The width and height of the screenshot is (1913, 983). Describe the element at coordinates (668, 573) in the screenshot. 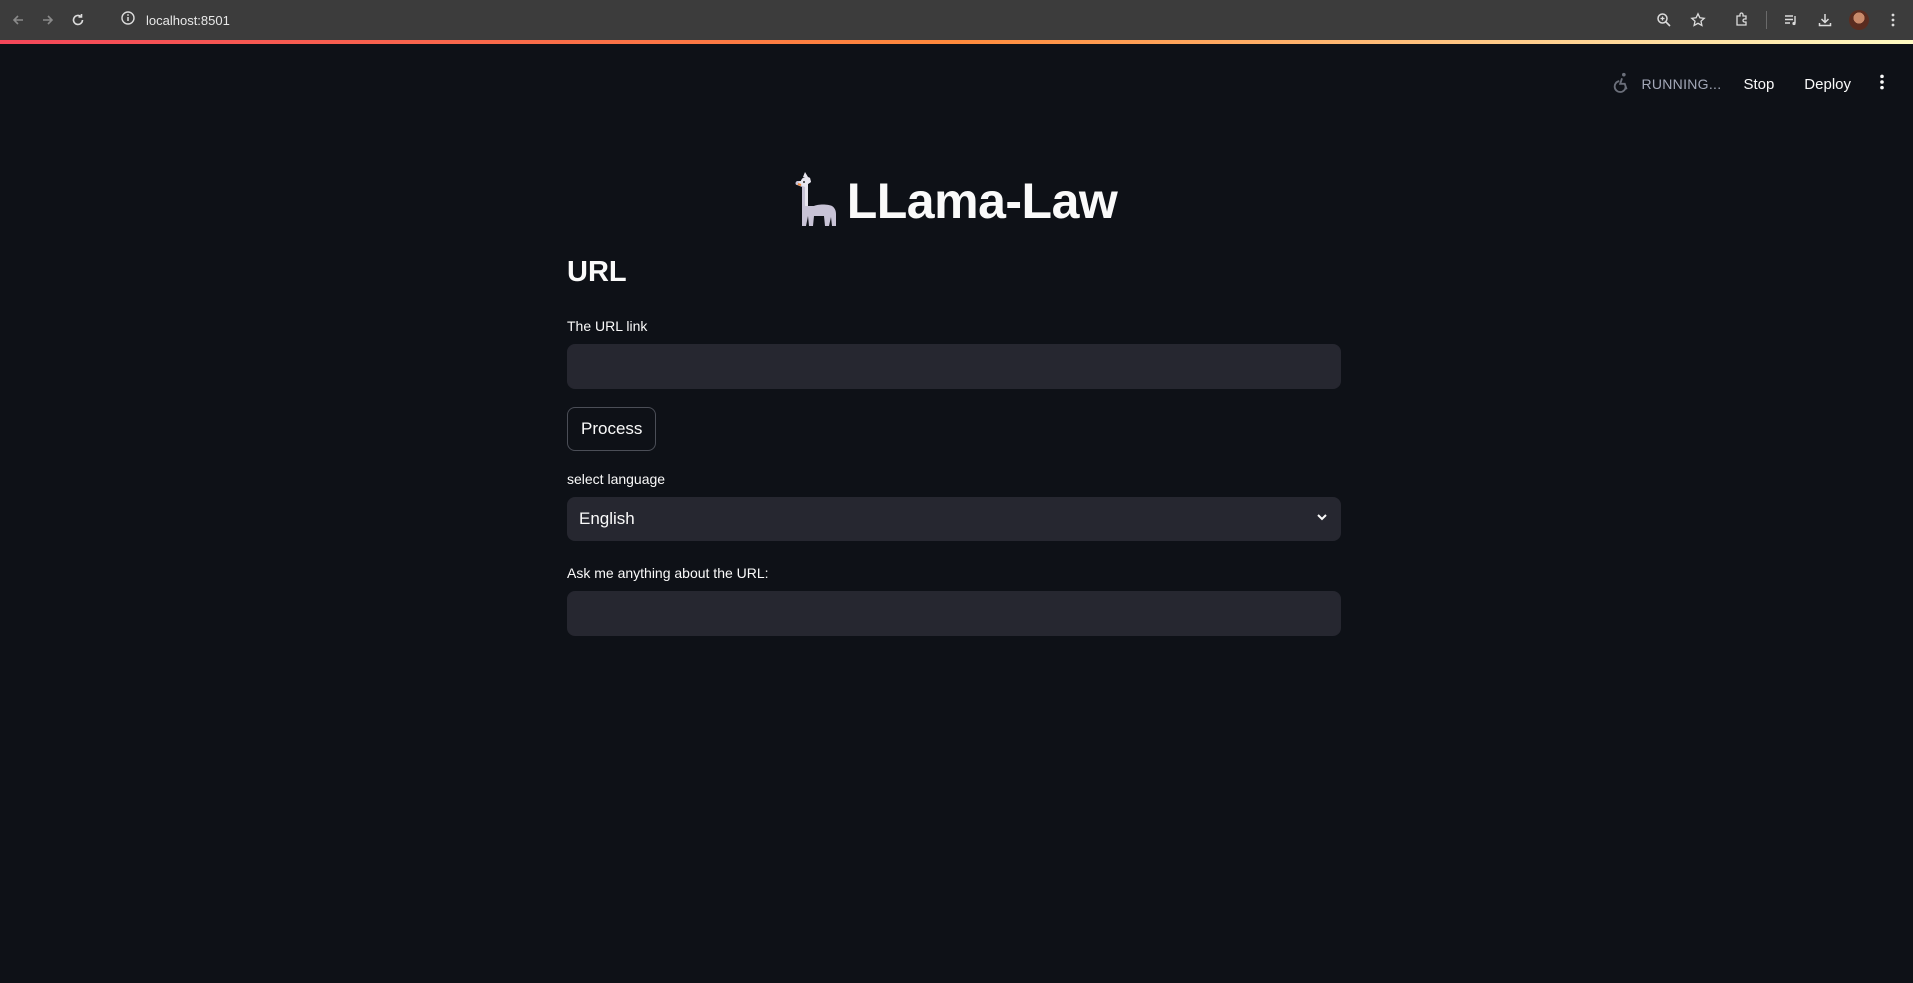

I see `question-field-label: Ask me anything about the URL:` at that location.